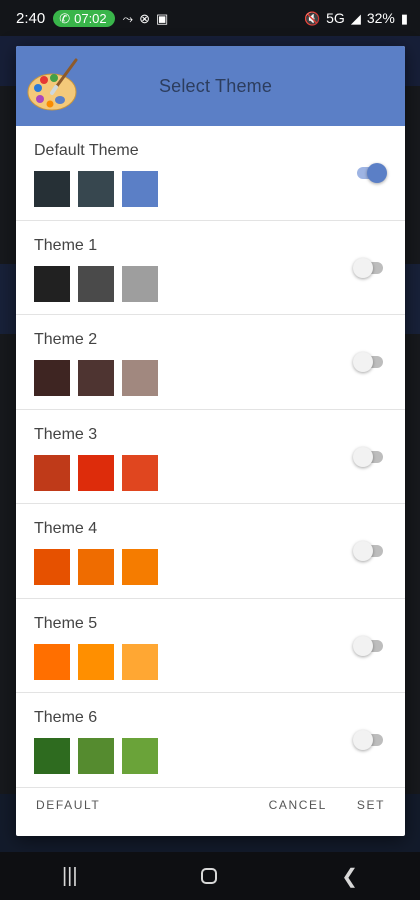 This screenshot has width=420, height=900. I want to click on palette-icon, so click(52, 84).